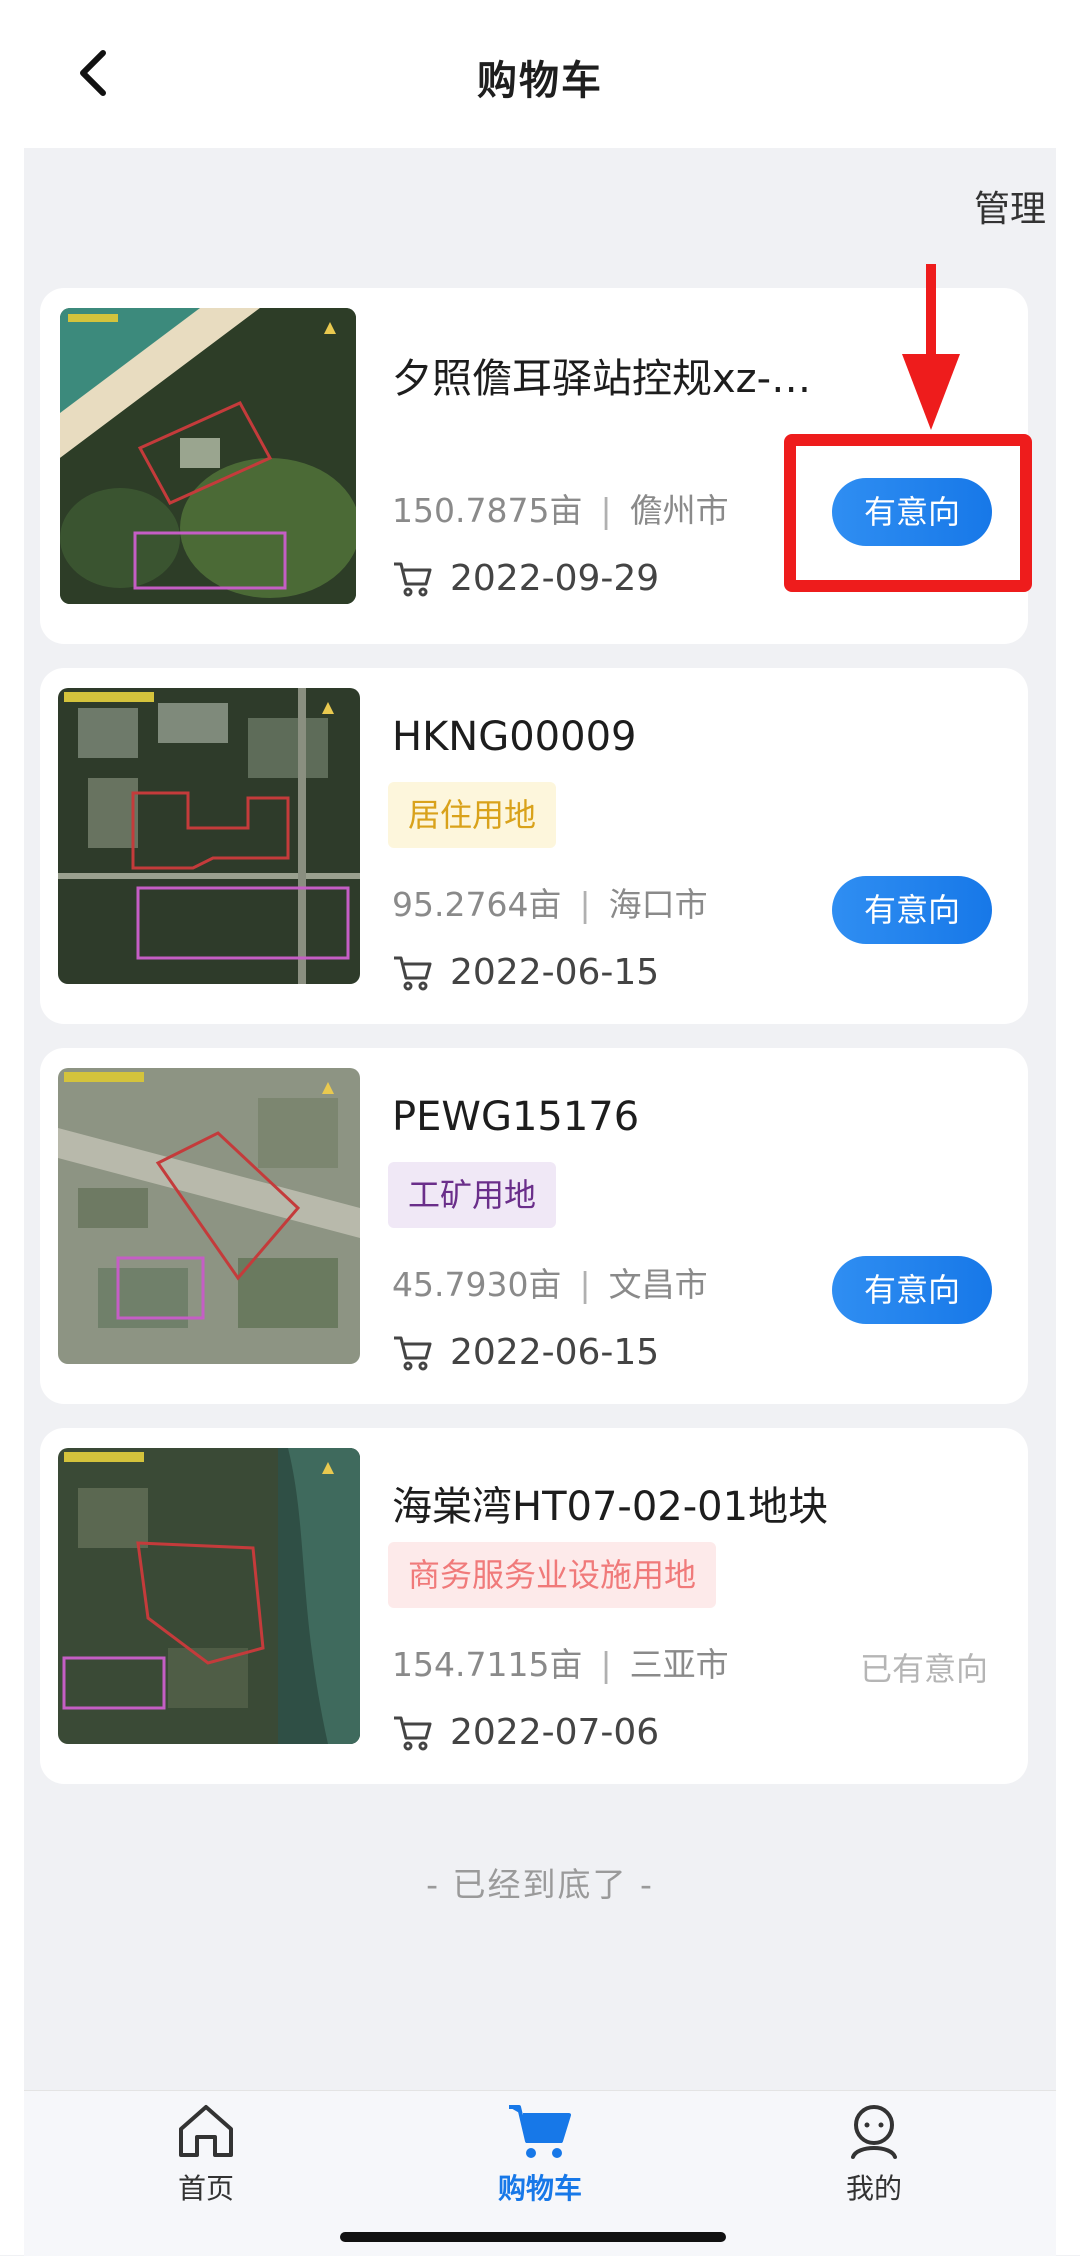 This screenshot has height=2256, width=1080. What do you see at coordinates (539, 2188) in the screenshot?
I see `tab-cart-label: 购物车` at bounding box center [539, 2188].